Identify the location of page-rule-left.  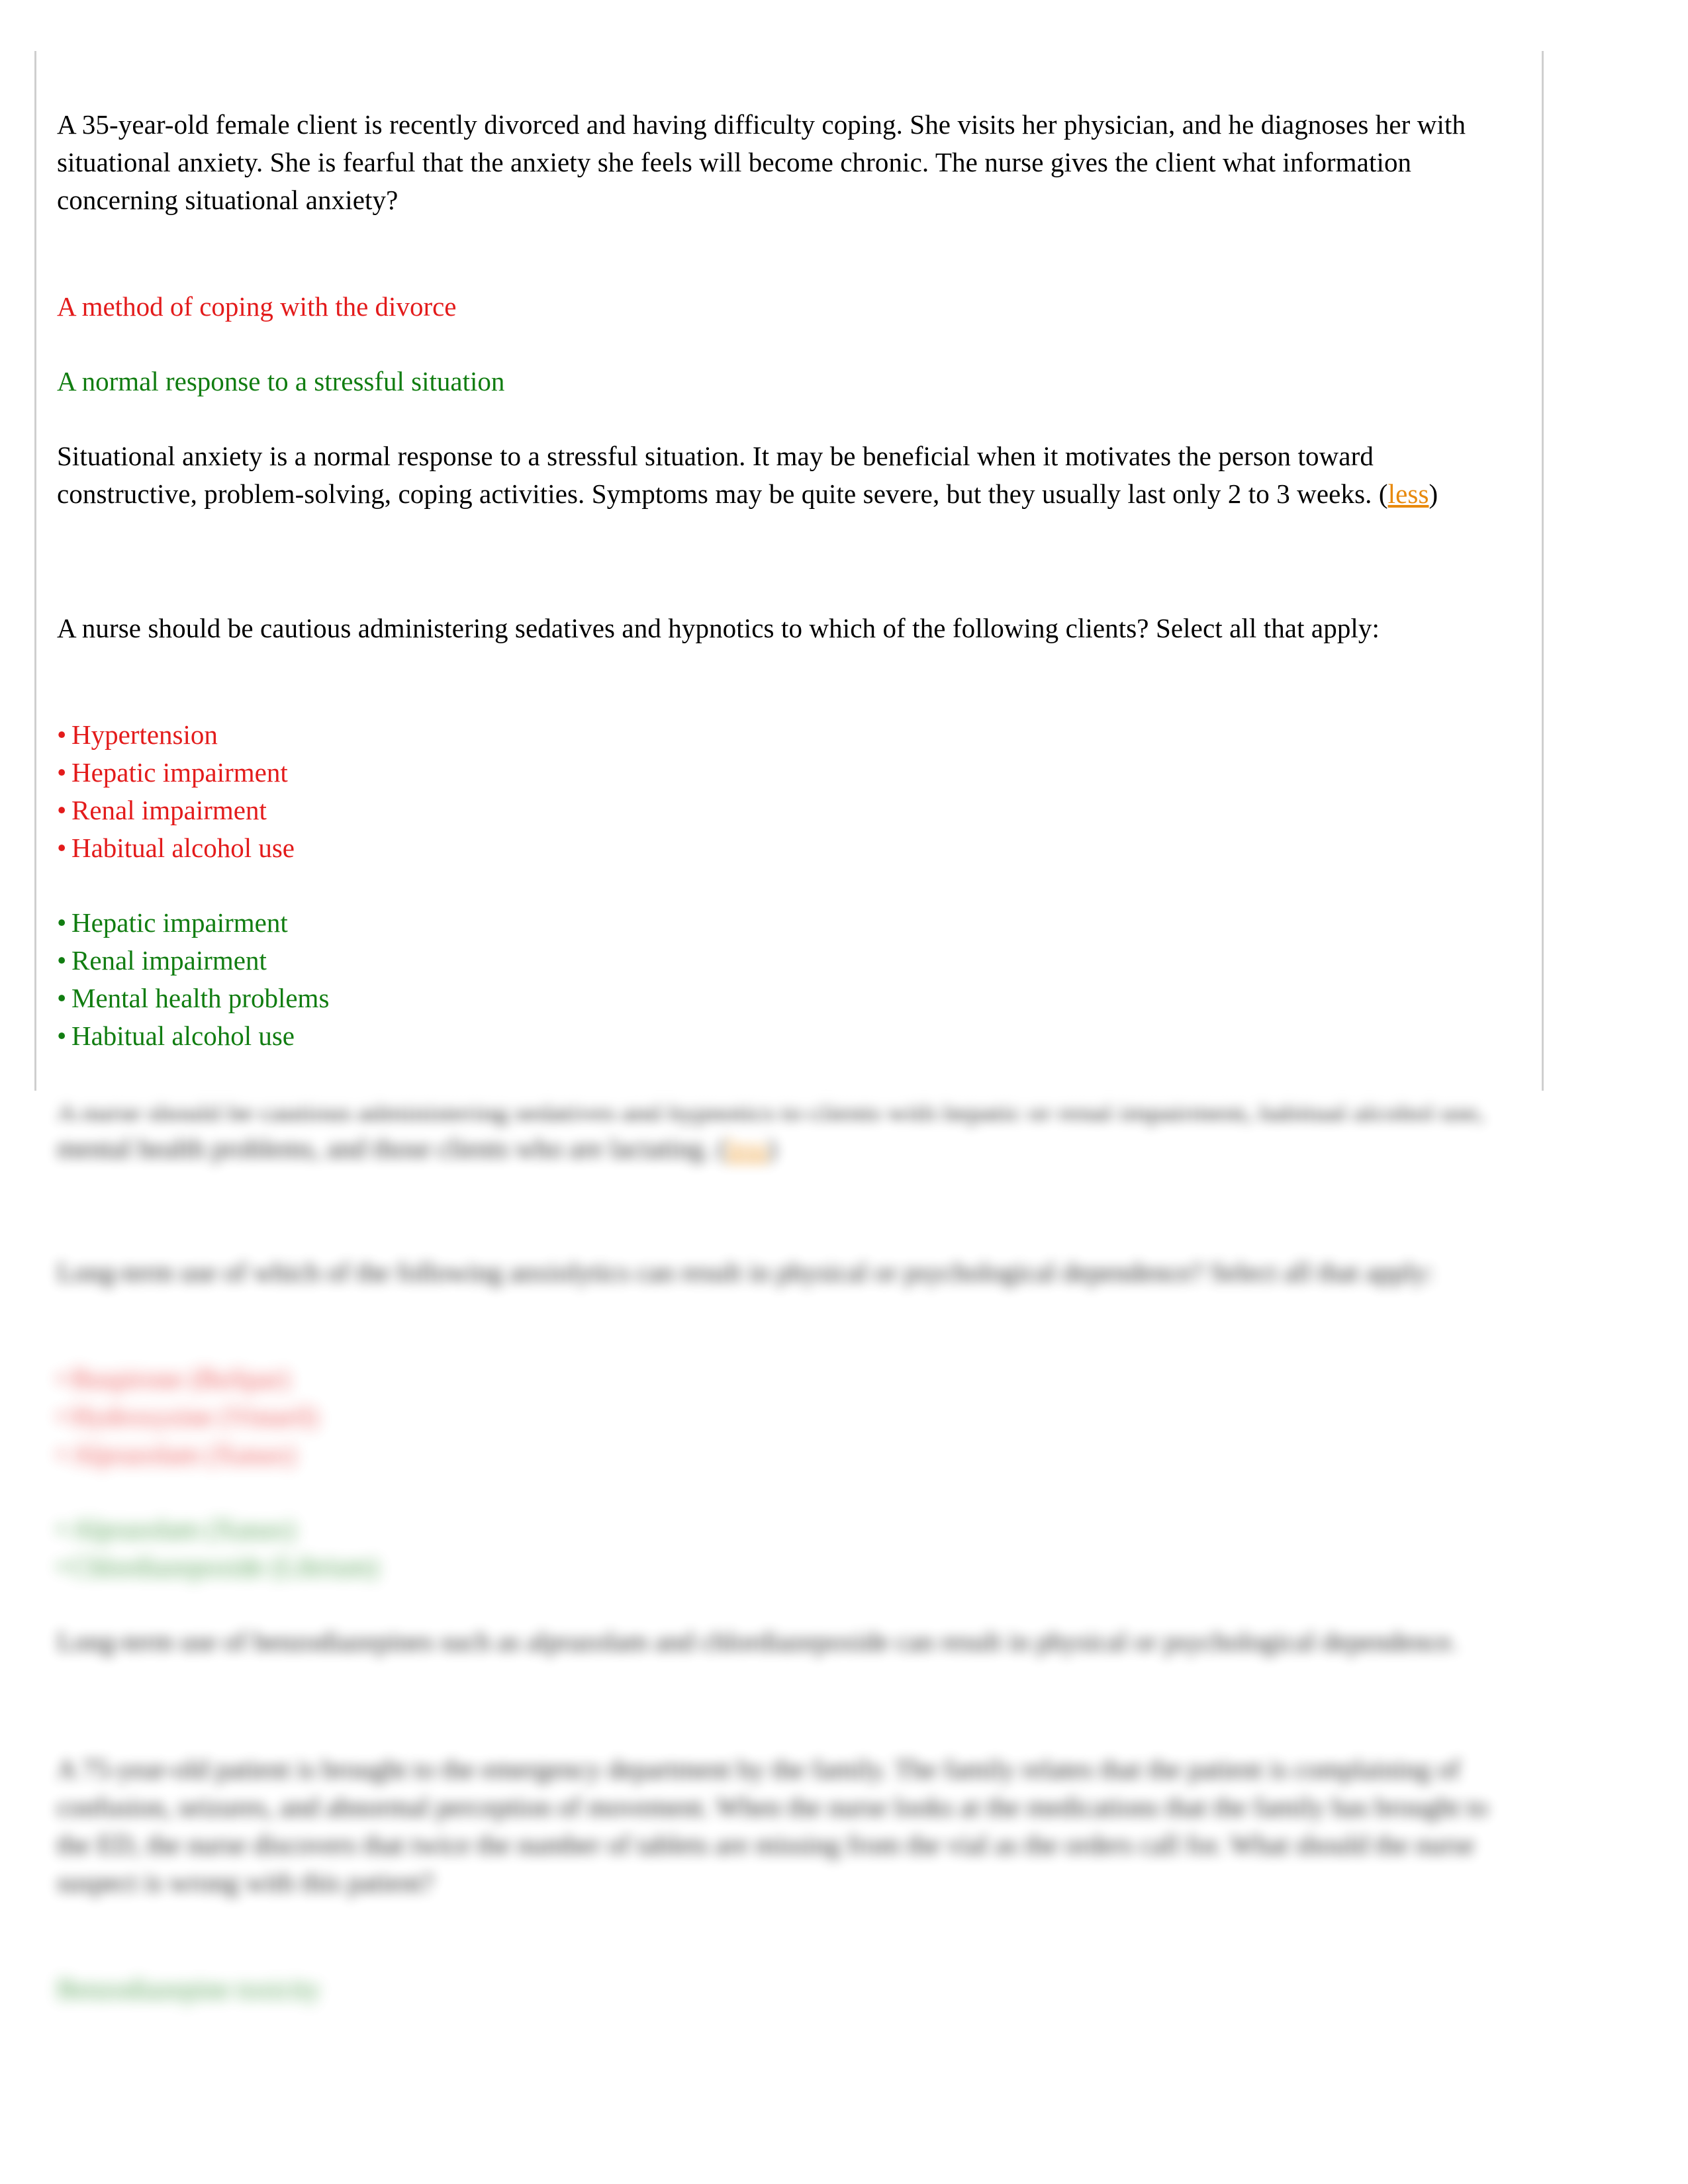
(35, 571).